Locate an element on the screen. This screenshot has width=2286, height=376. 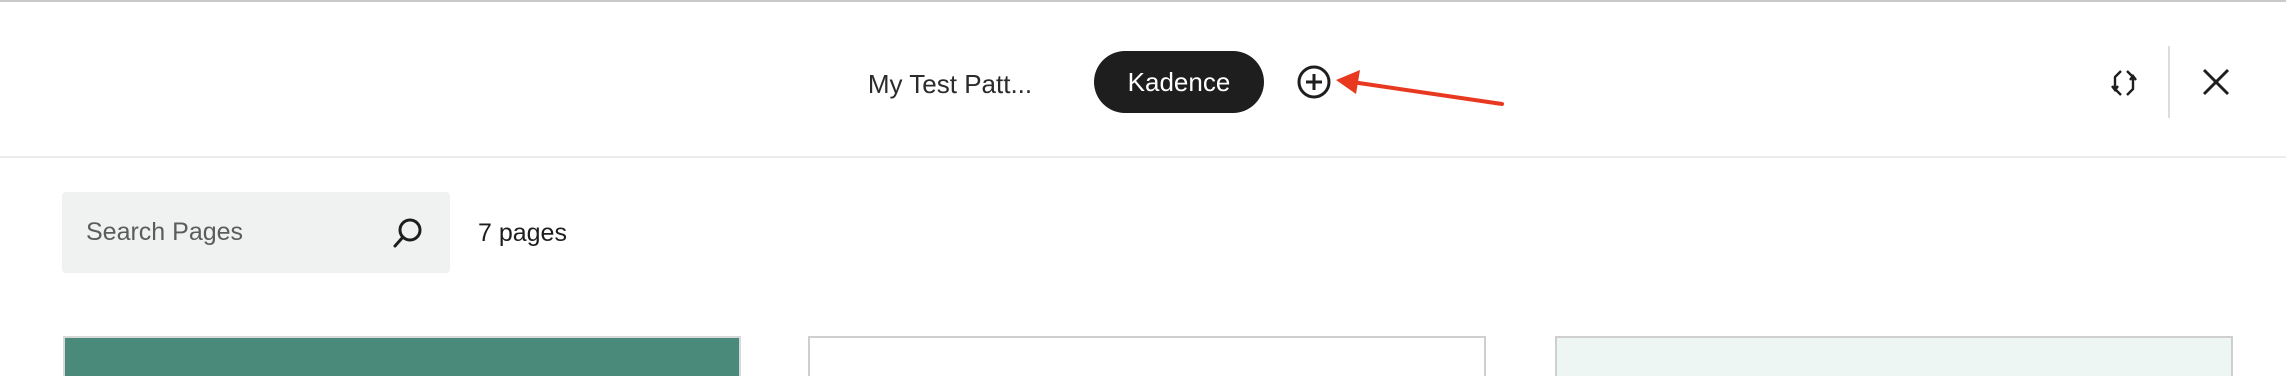
close-icon is located at coordinates (2216, 82).